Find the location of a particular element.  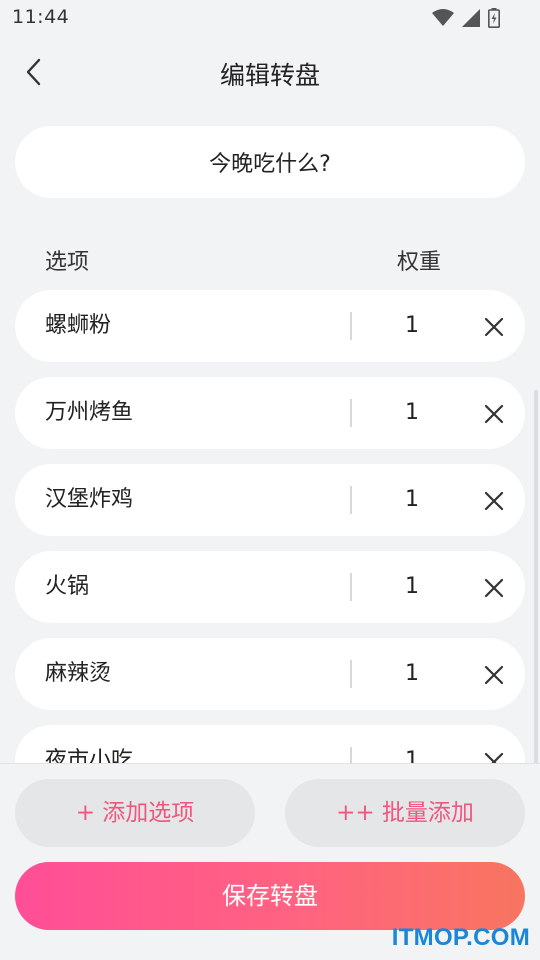

signal-icon is located at coordinates (471, 18).